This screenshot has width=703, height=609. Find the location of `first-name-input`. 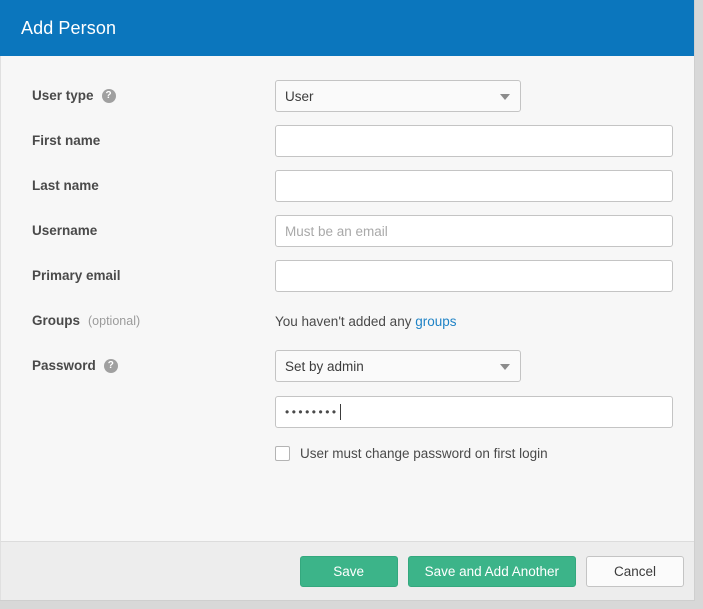

first-name-input is located at coordinates (474, 141).